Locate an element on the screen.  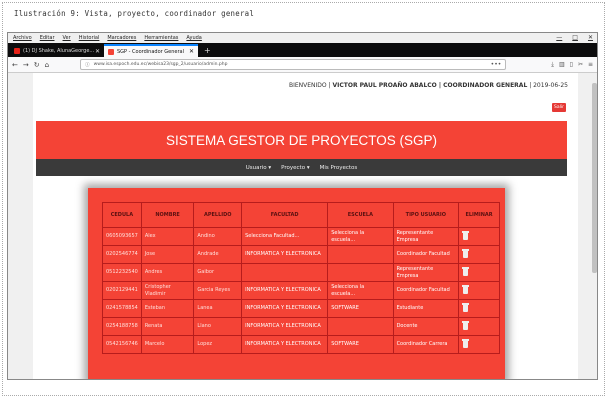
cell-apellido: Andrade is located at coordinates (218, 254).